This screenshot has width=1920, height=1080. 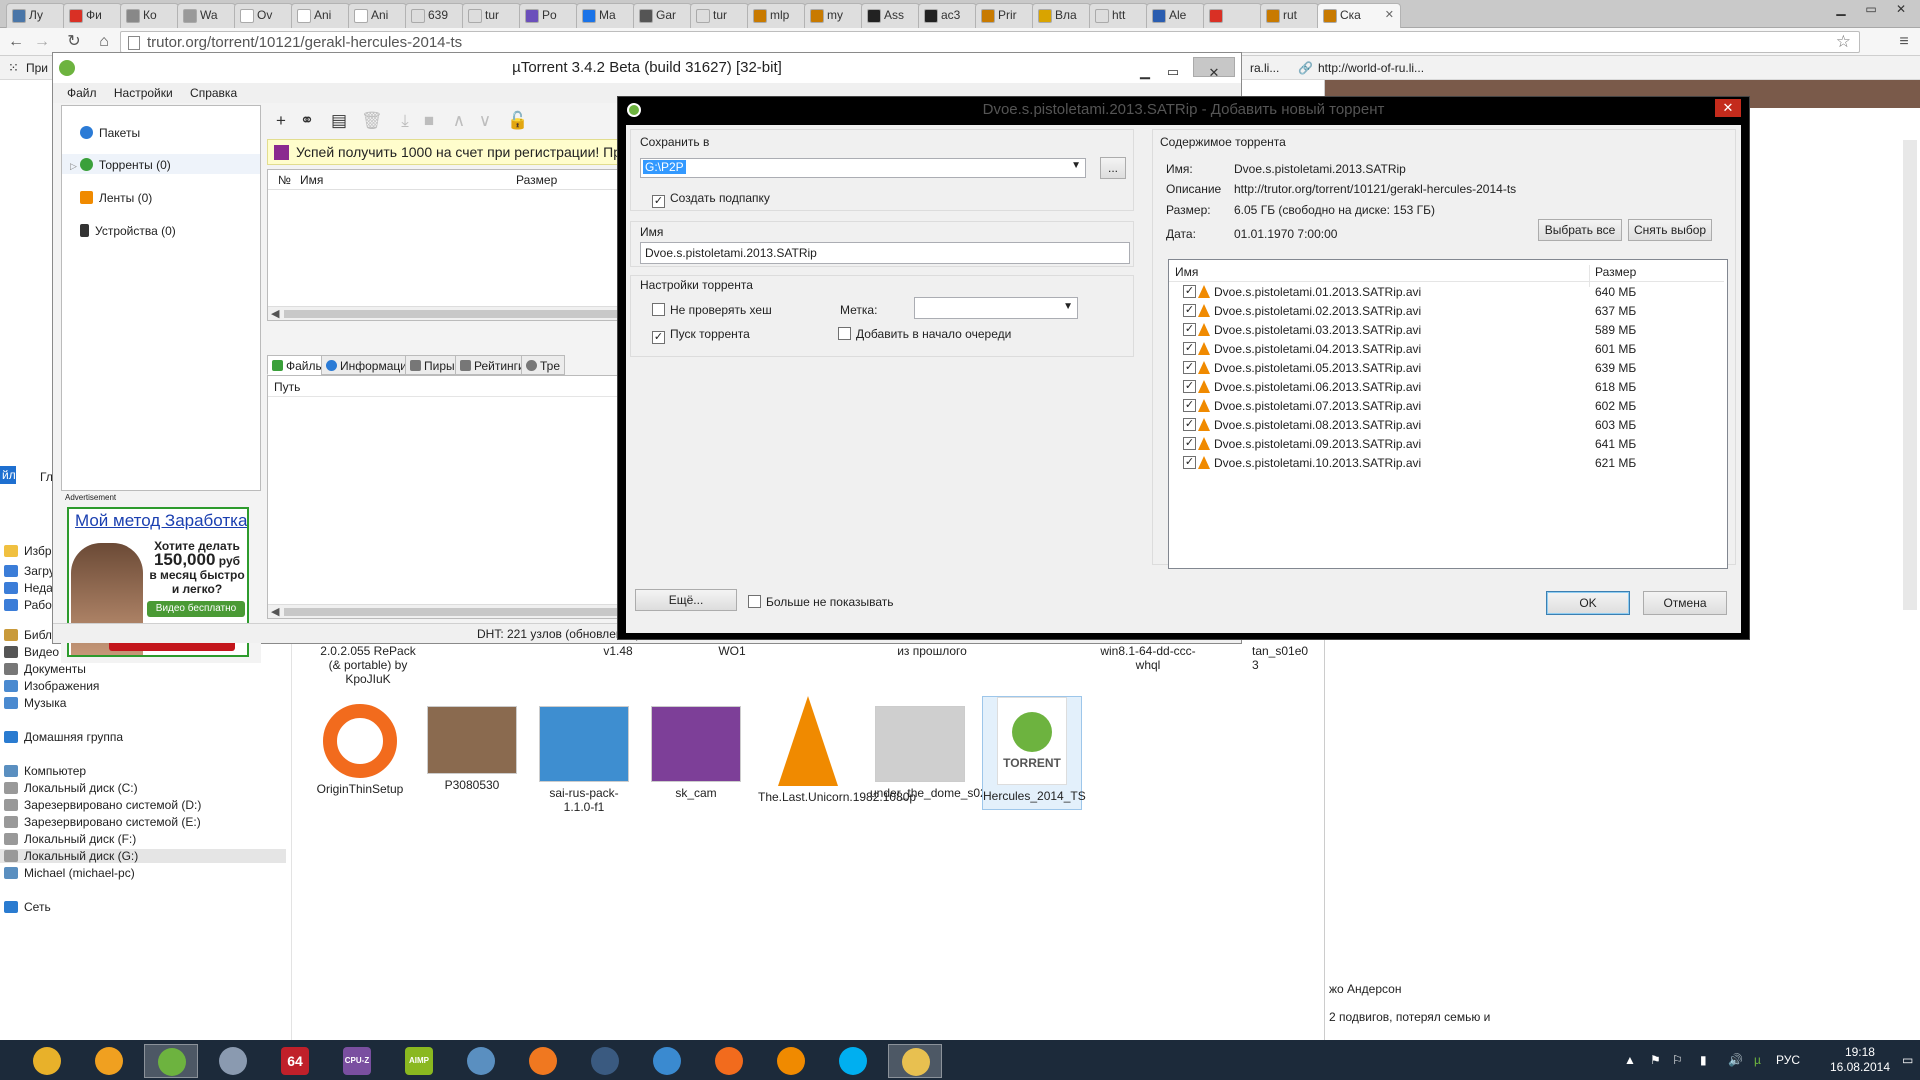 What do you see at coordinates (1175, 15) in the screenshot?
I see `browser-tab: Ale` at bounding box center [1175, 15].